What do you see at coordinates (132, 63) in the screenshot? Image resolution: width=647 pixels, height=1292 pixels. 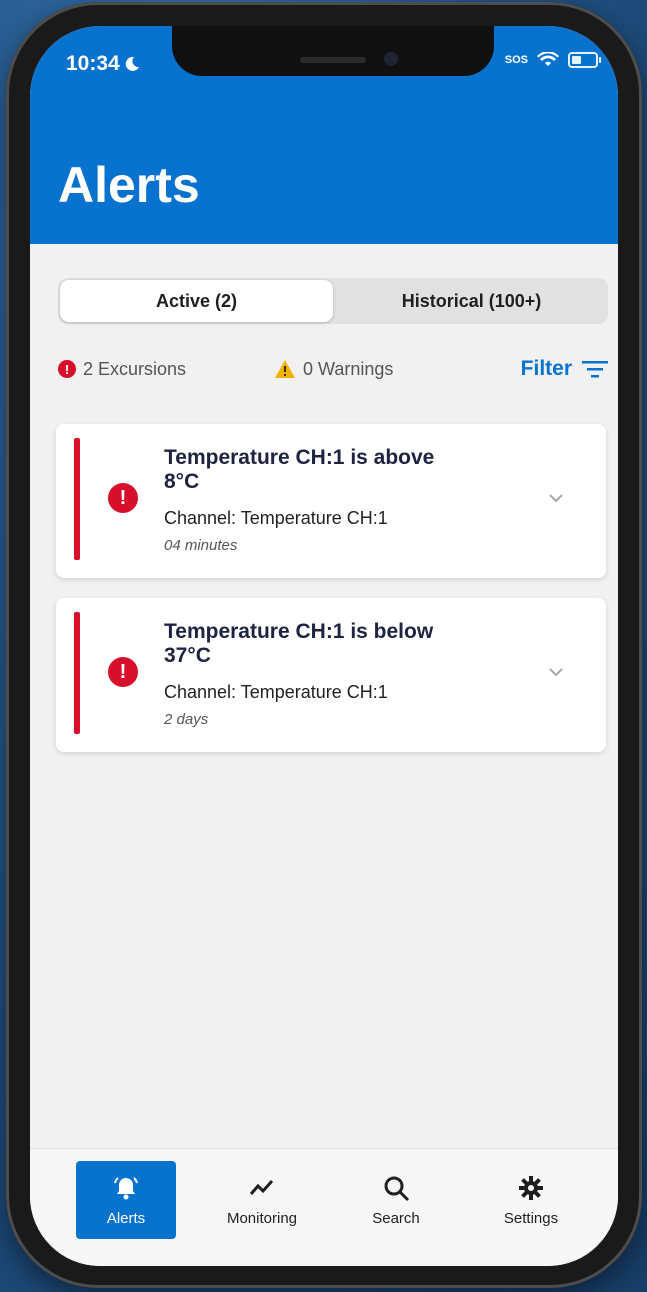 I see `moon-icon` at bounding box center [132, 63].